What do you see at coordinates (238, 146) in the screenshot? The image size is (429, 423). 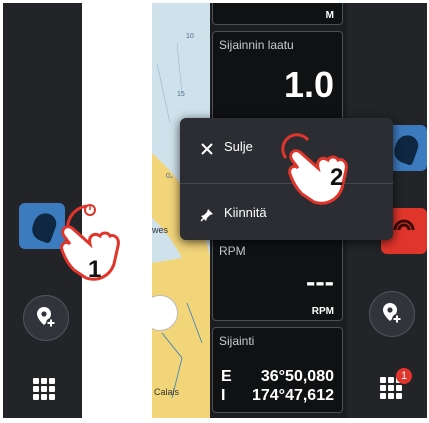 I see `menu-item-label: Sulje` at bounding box center [238, 146].